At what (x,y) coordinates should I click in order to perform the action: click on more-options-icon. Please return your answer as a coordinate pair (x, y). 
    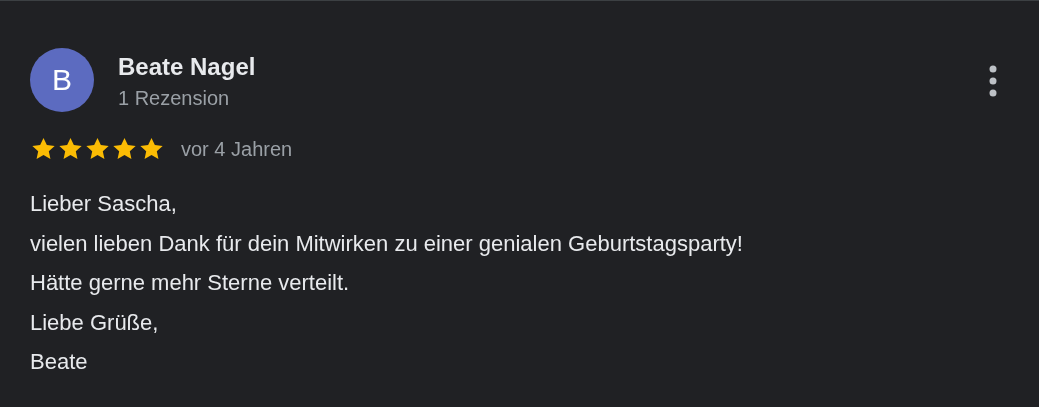
    Looking at the image, I should click on (993, 81).